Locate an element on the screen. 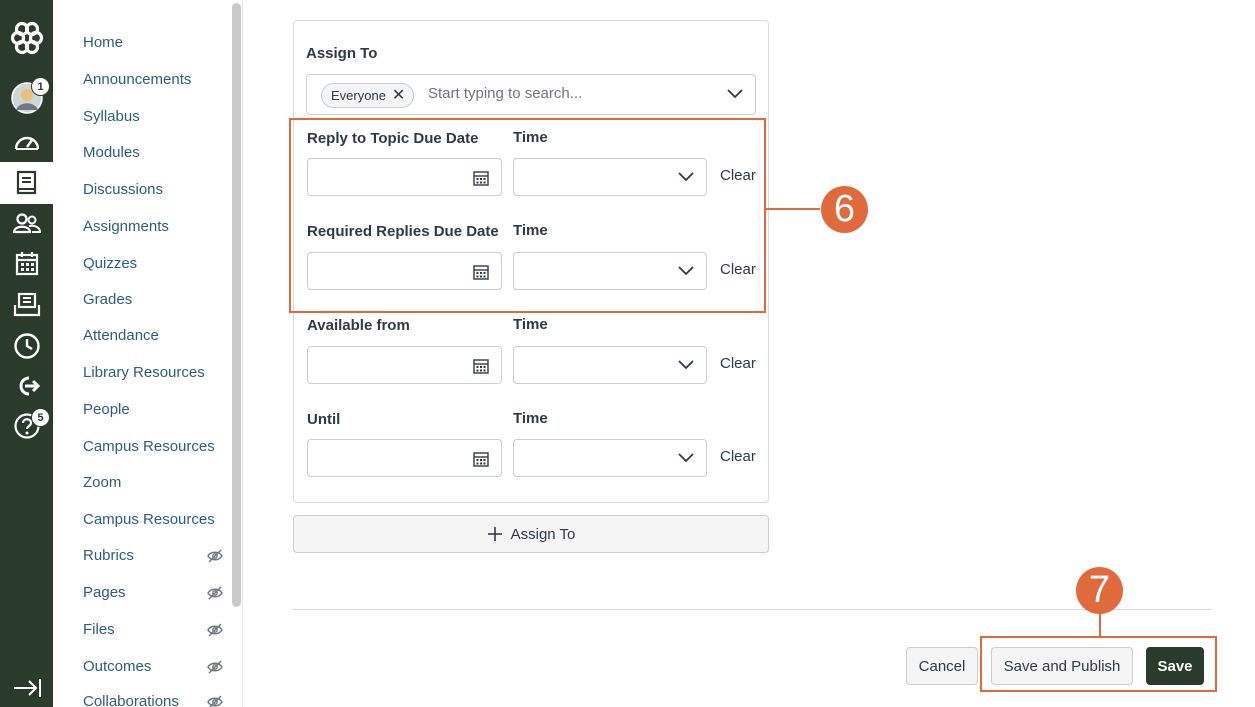 The image size is (1255, 707). course-nav-scrollbar is located at coordinates (236, 305).